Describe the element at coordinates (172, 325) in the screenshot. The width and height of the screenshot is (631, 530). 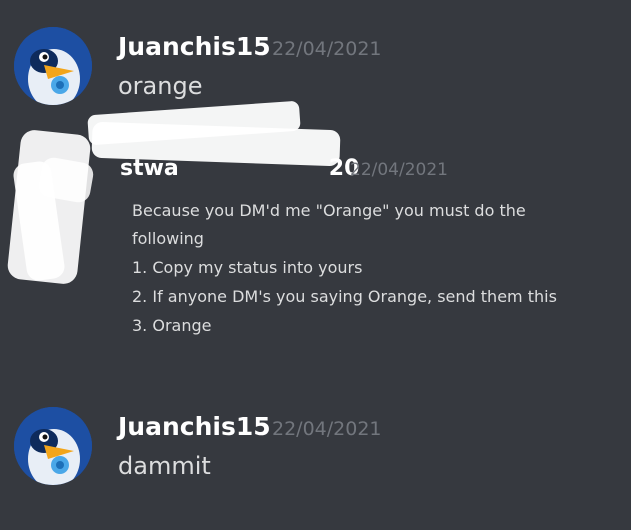
I see `quoted-line: 3. Orange` at that location.